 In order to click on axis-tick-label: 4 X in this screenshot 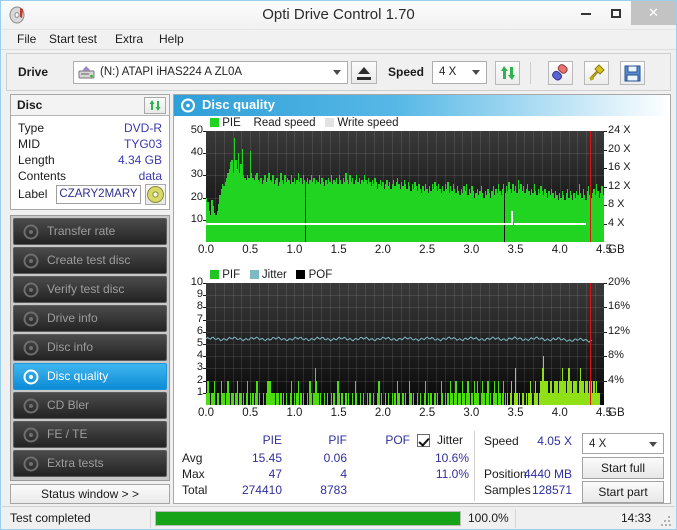, I will do `click(616, 222)`.